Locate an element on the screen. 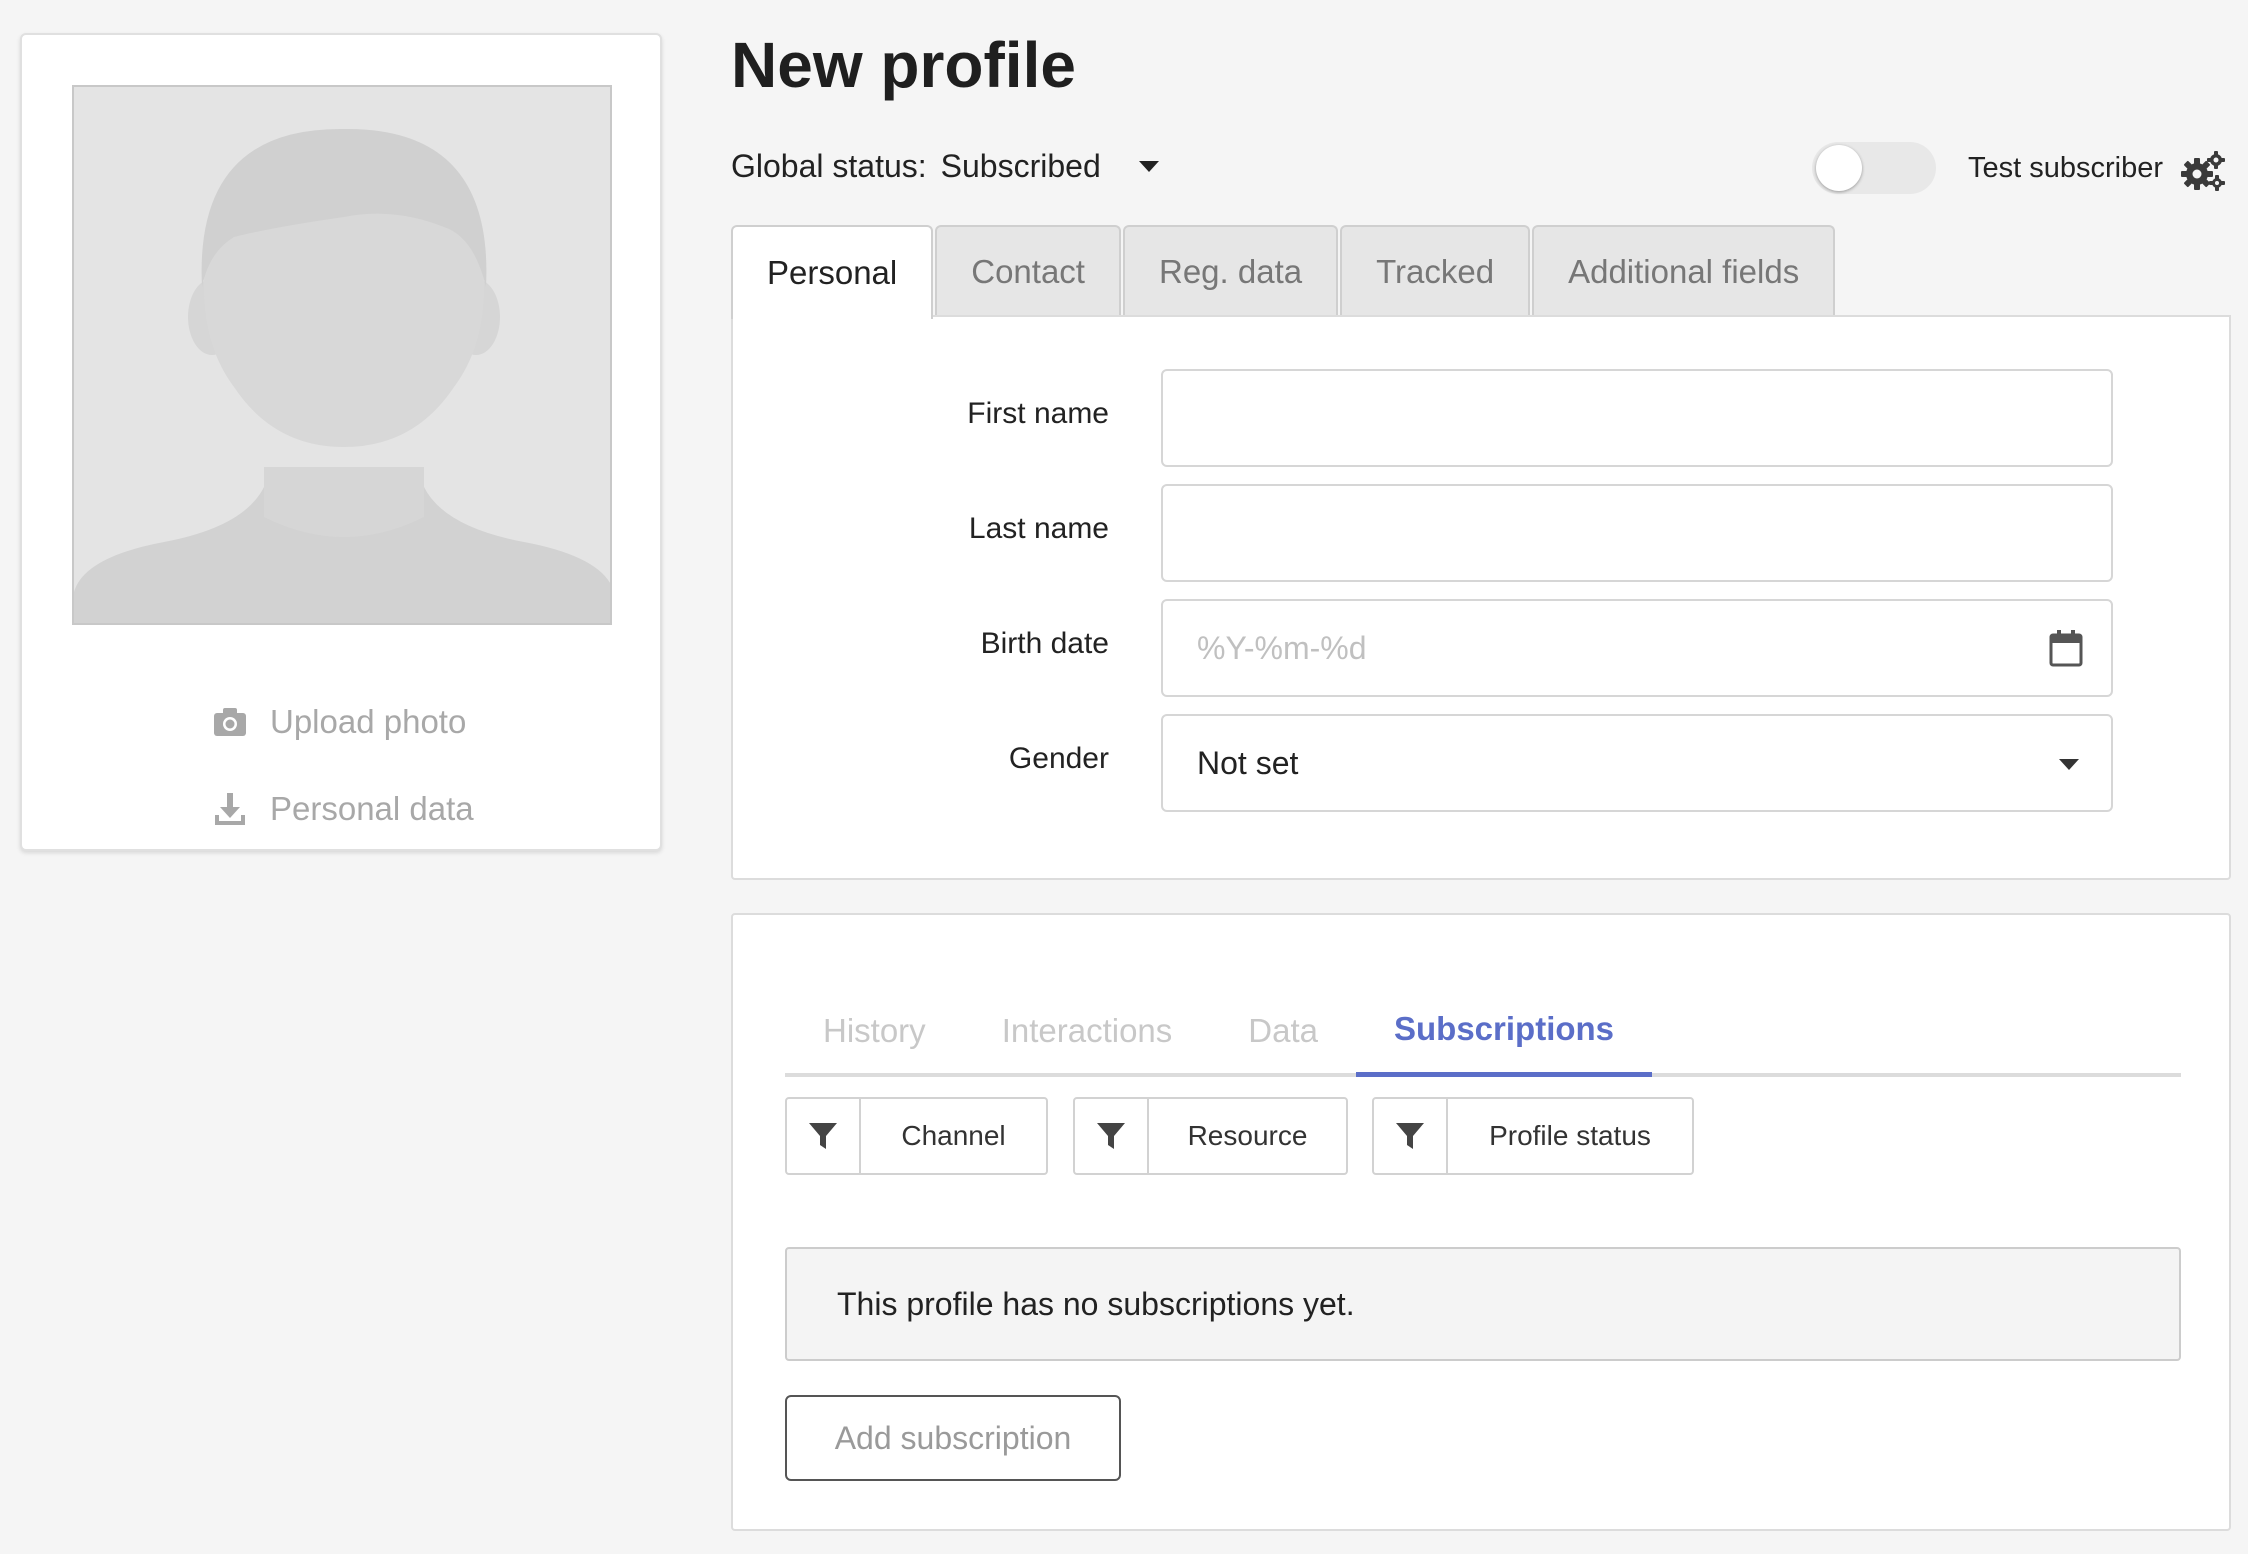 This screenshot has width=2248, height=1554. global-status-value: Subscribed is located at coordinates (1020, 166).